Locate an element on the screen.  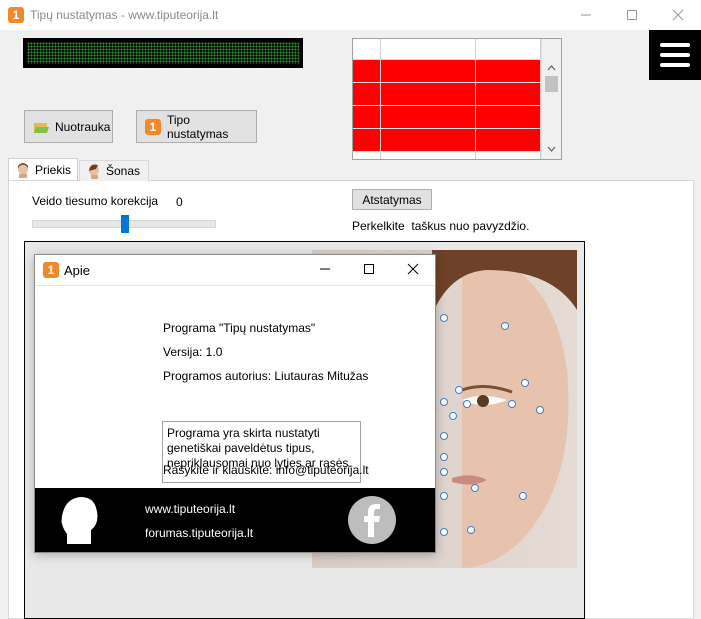
folder-open-icon is located at coordinates (41, 127).